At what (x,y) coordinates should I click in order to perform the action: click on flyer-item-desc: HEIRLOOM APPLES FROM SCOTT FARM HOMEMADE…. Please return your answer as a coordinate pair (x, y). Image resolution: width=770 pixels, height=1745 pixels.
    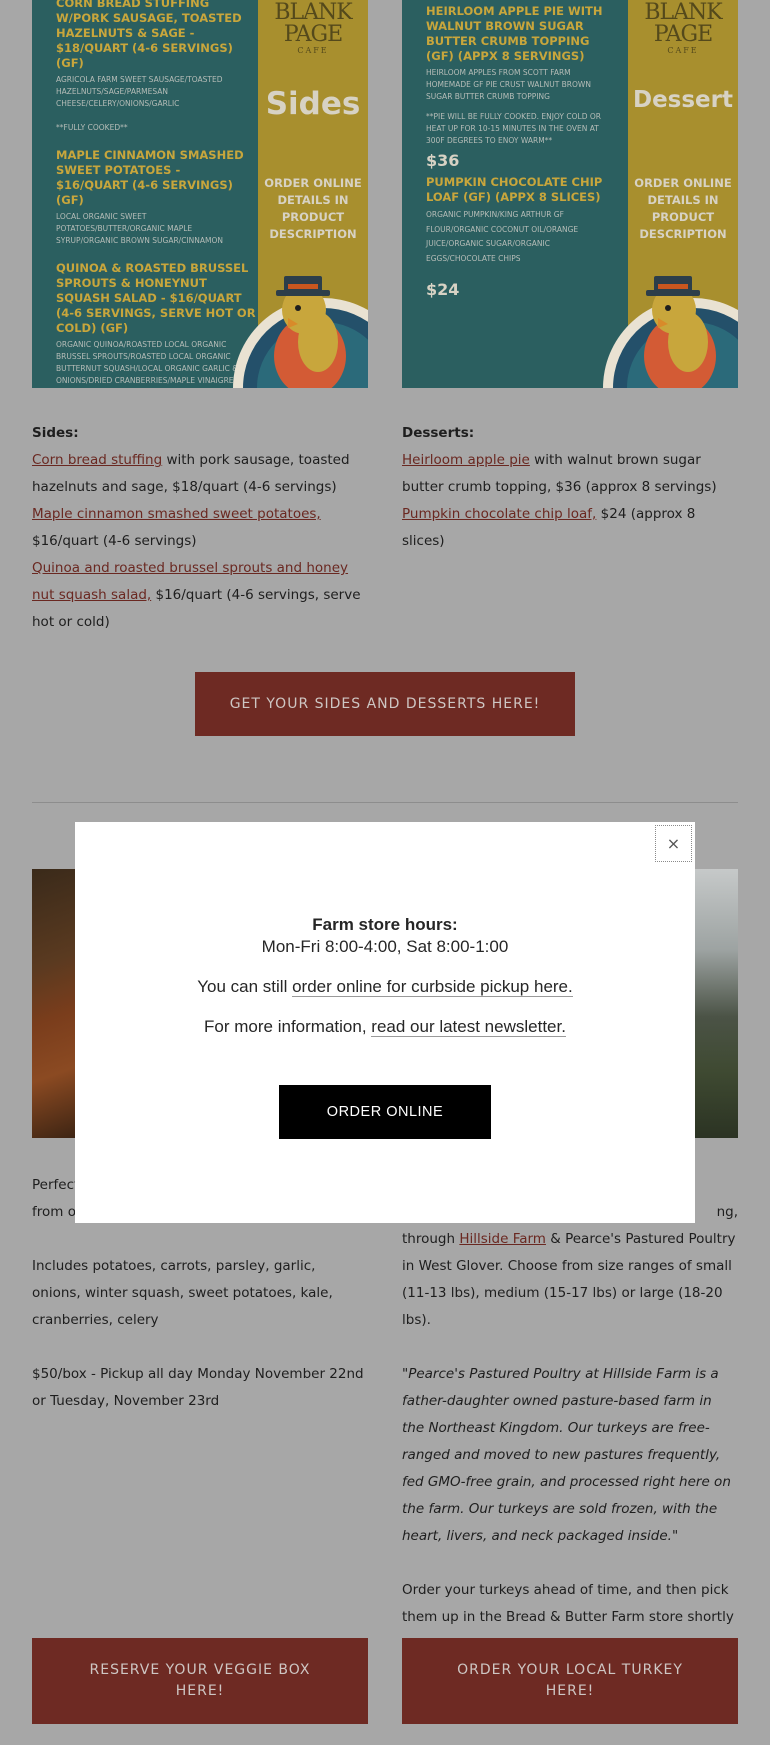
    Looking at the image, I should click on (508, 84).